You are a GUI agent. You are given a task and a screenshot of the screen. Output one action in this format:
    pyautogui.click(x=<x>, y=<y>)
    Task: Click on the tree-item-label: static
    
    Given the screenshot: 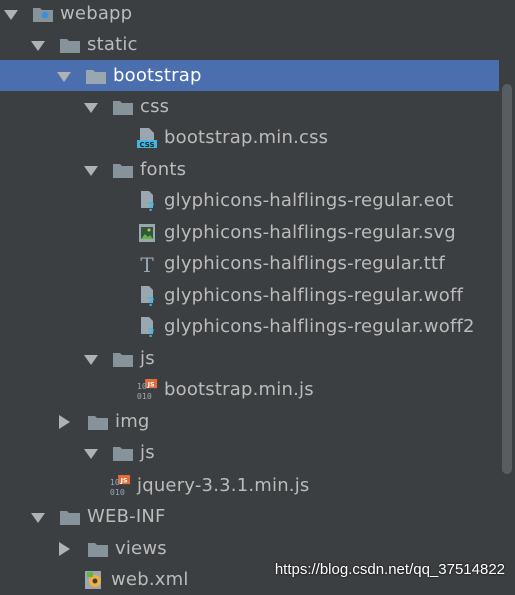 What is the action you would take?
    pyautogui.click(x=112, y=44)
    